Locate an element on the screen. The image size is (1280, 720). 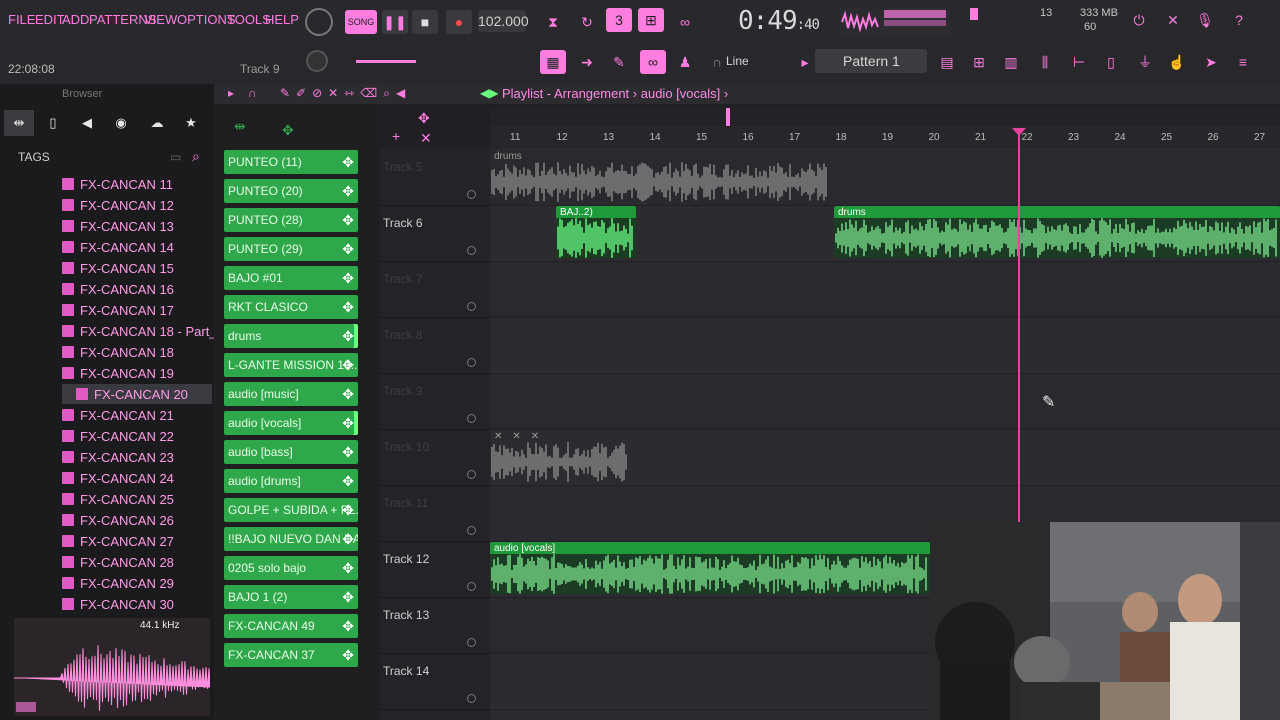
pattern-picker-item: drums ✥ is located at coordinates (291, 336).